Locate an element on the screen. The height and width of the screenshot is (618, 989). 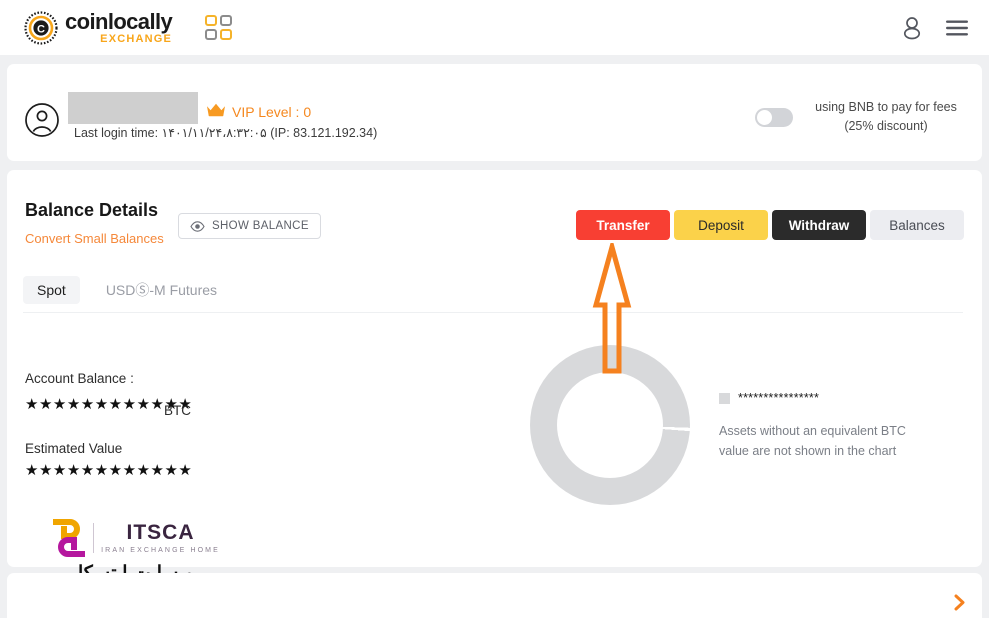
bnb-fee-line2: (25% discount) is located at coordinates (886, 126).